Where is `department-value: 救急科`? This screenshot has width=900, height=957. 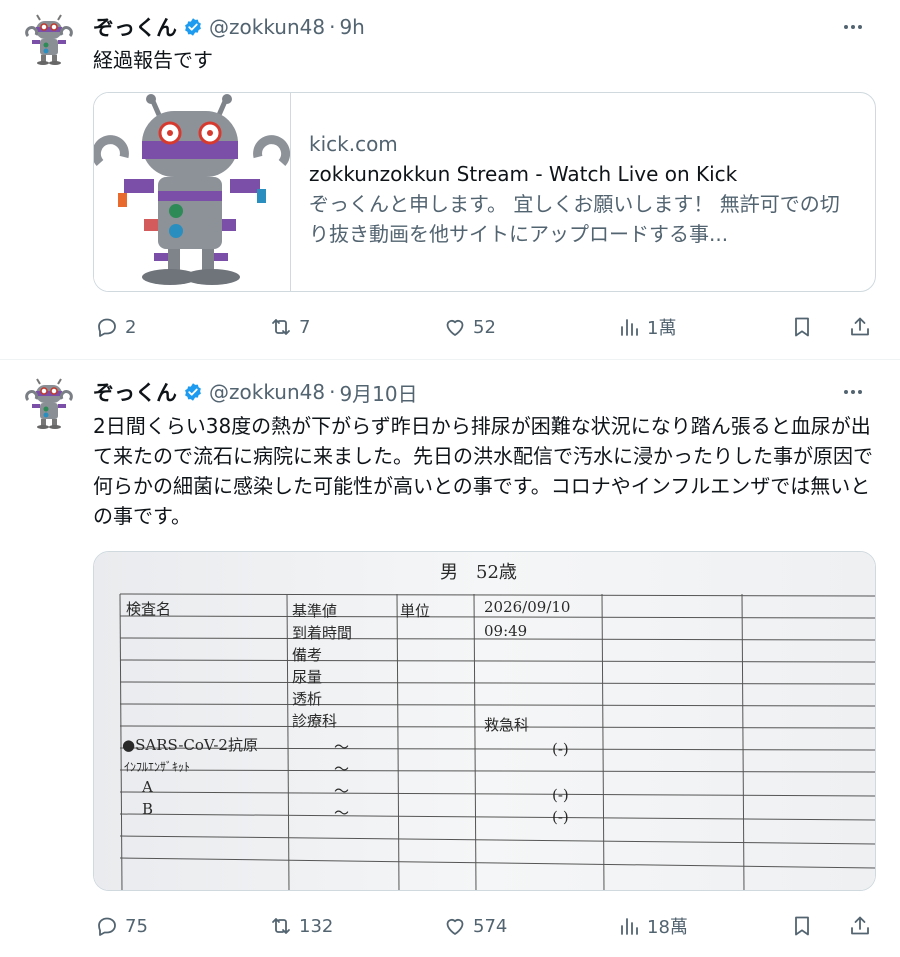 department-value: 救急科 is located at coordinates (507, 725).